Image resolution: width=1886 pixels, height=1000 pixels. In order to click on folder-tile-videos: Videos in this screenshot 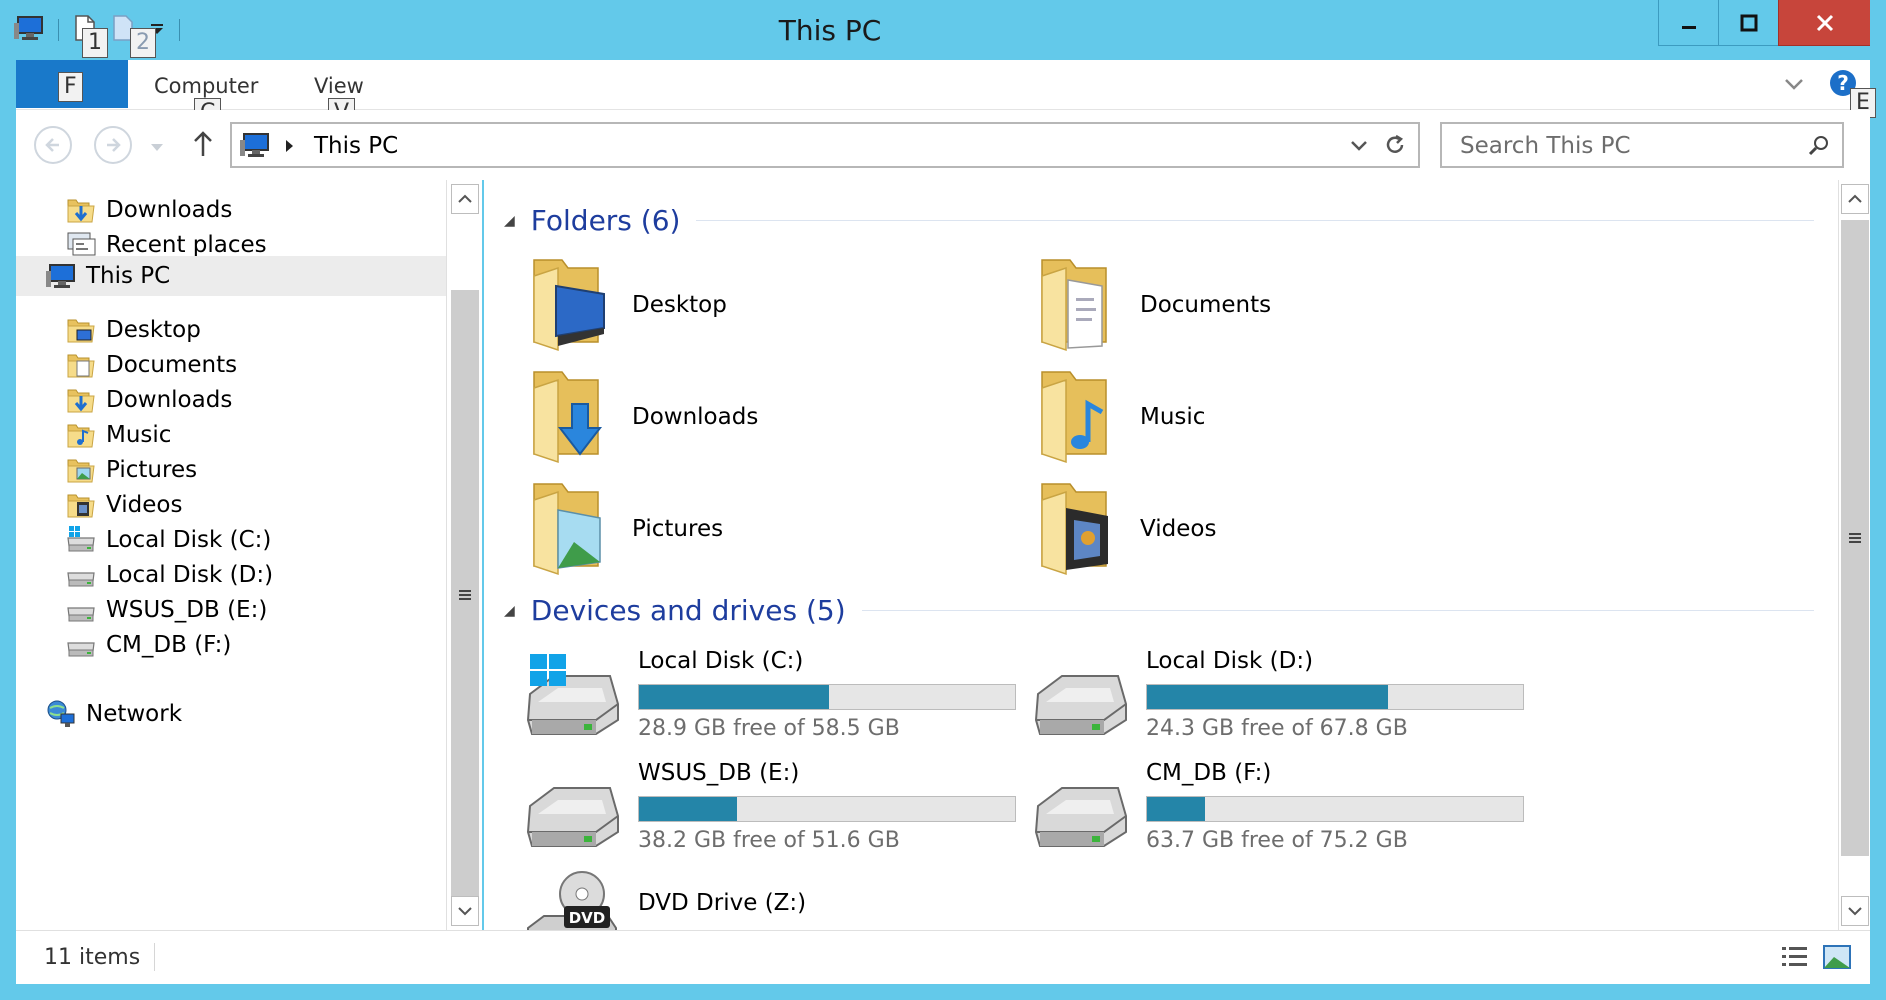, I will do `click(1126, 529)`.